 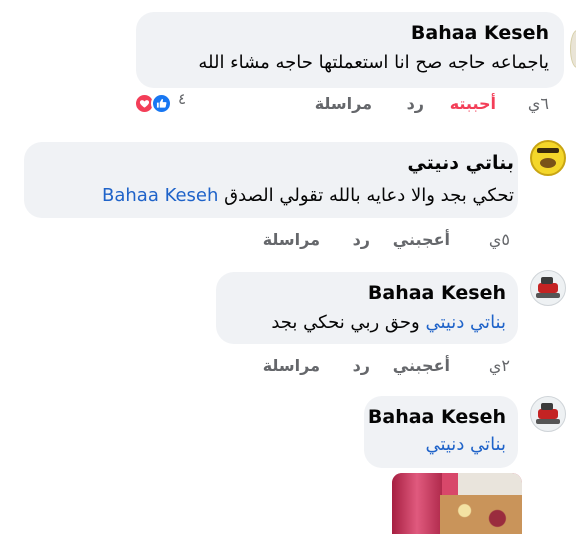 I want to click on reaction-summary: ٤, so click(x=166, y=103).